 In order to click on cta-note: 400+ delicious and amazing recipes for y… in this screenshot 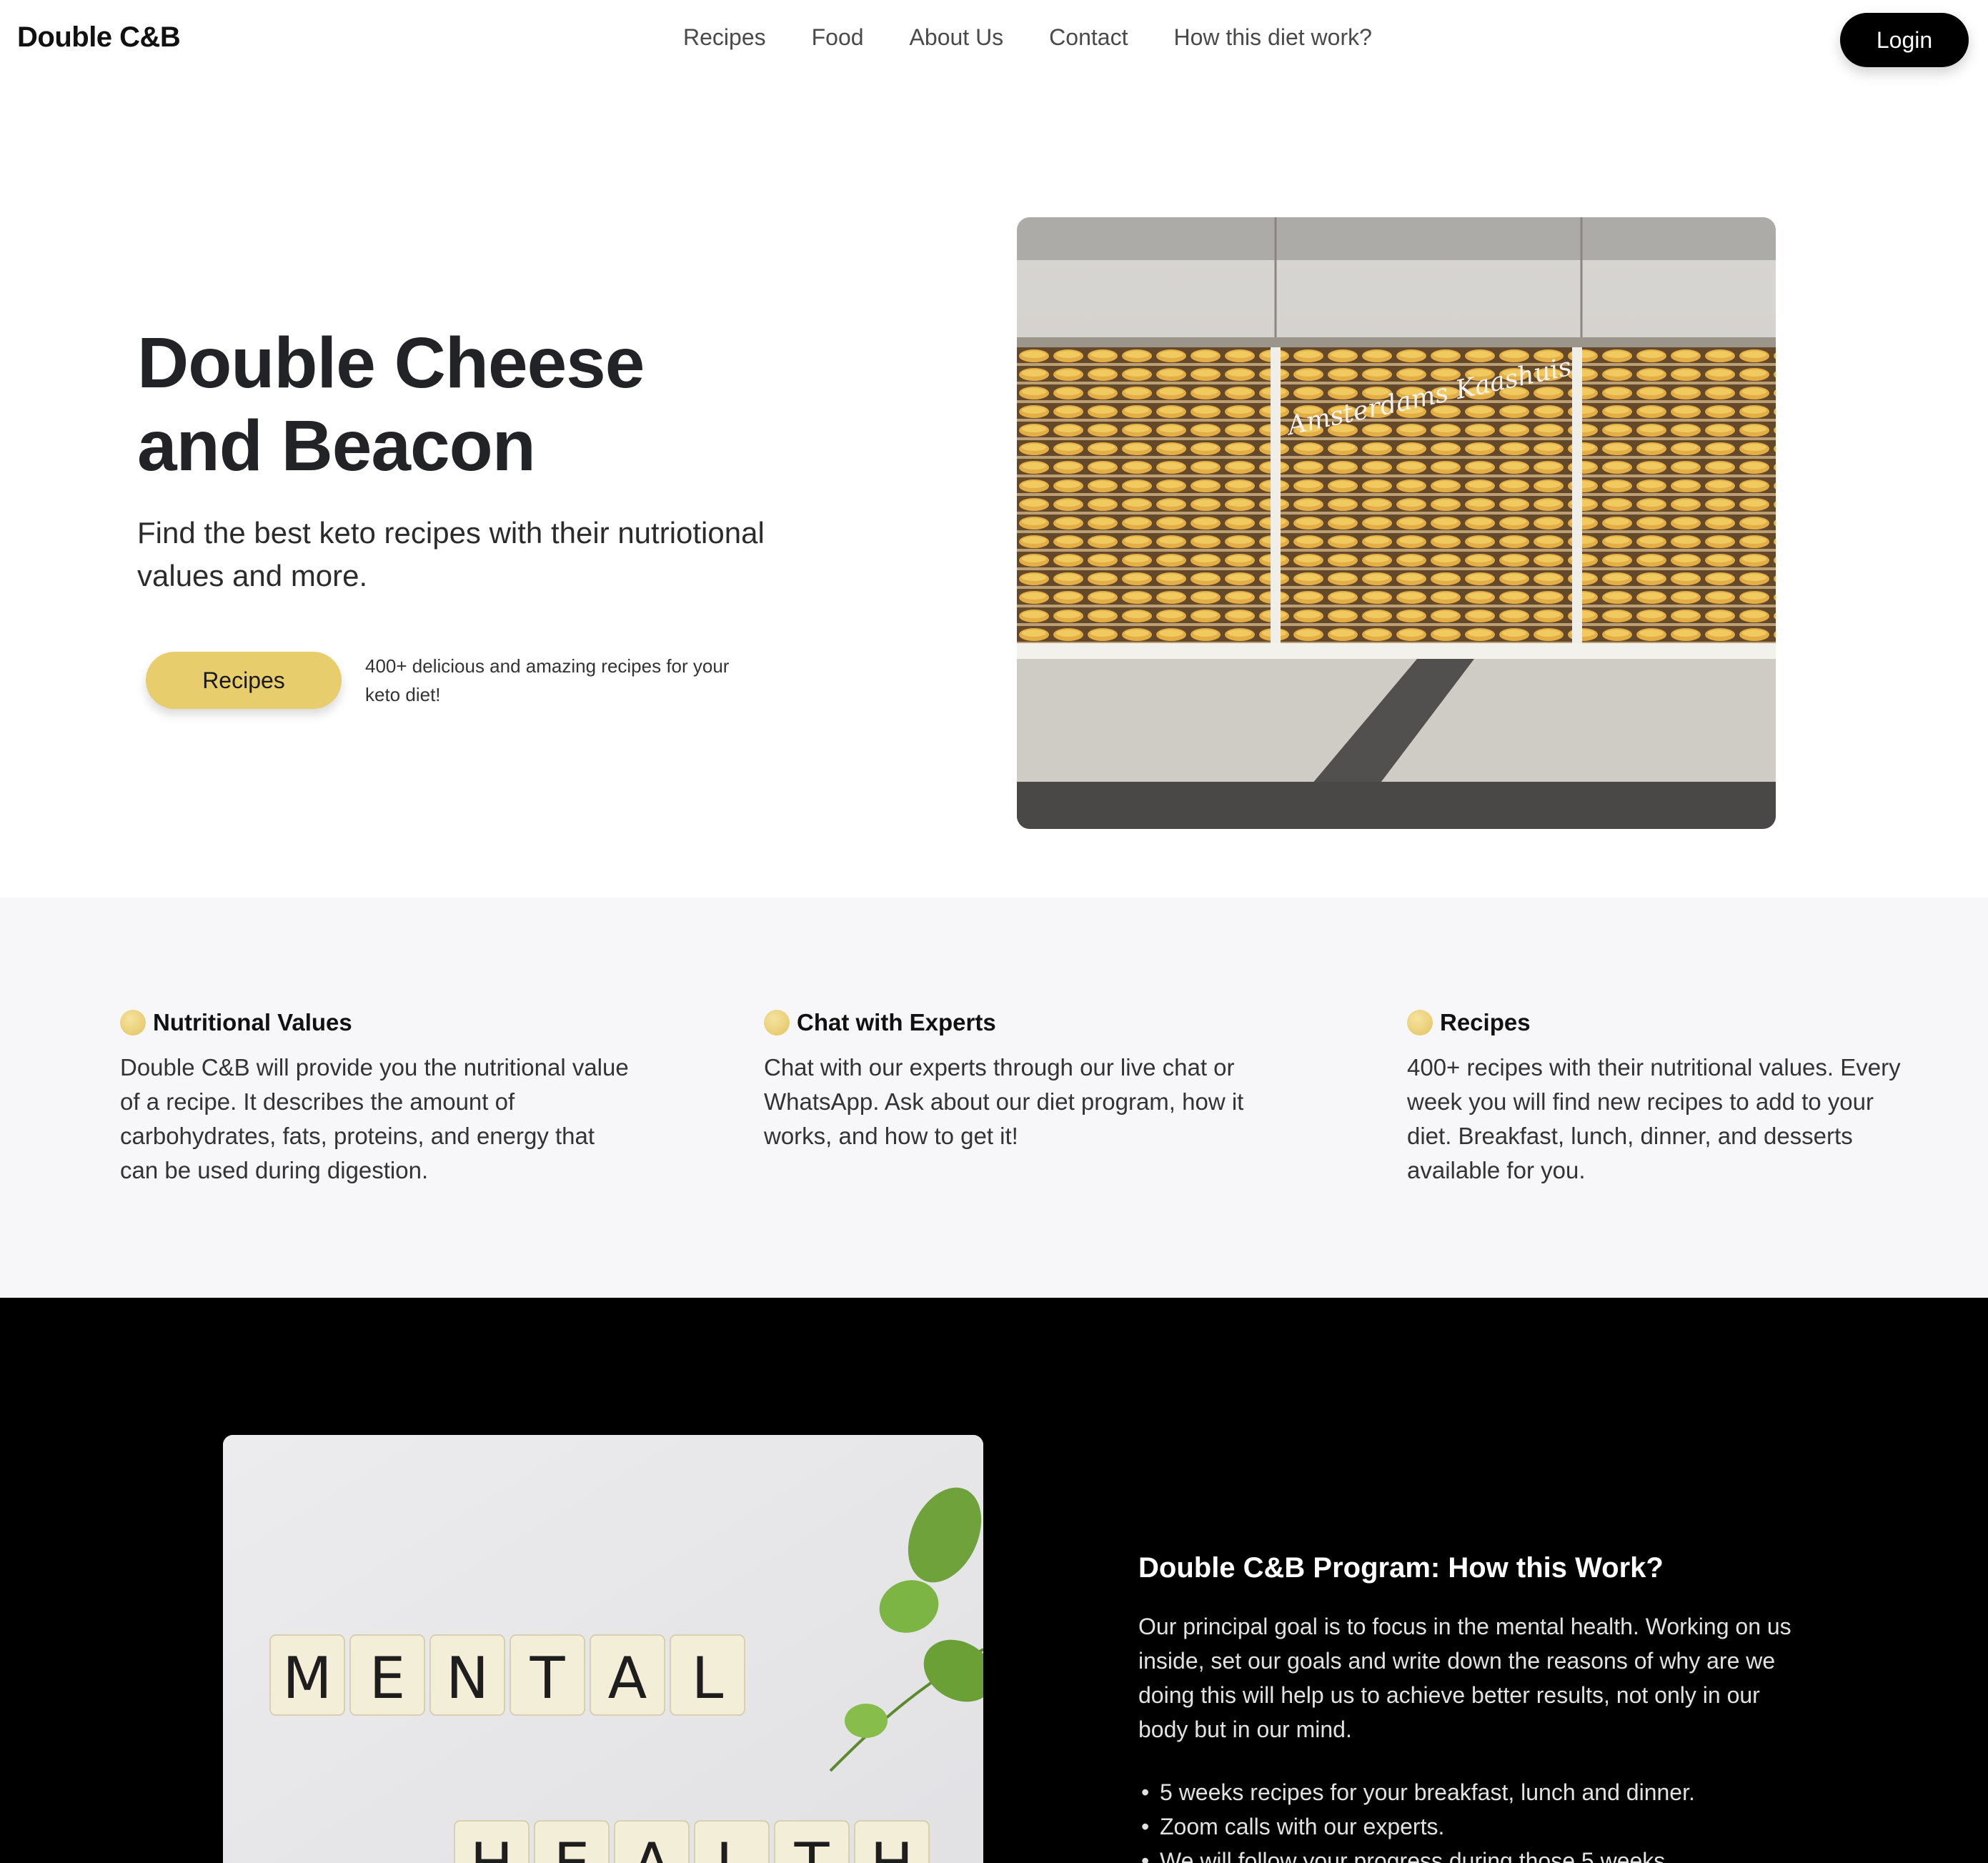, I will do `click(547, 680)`.